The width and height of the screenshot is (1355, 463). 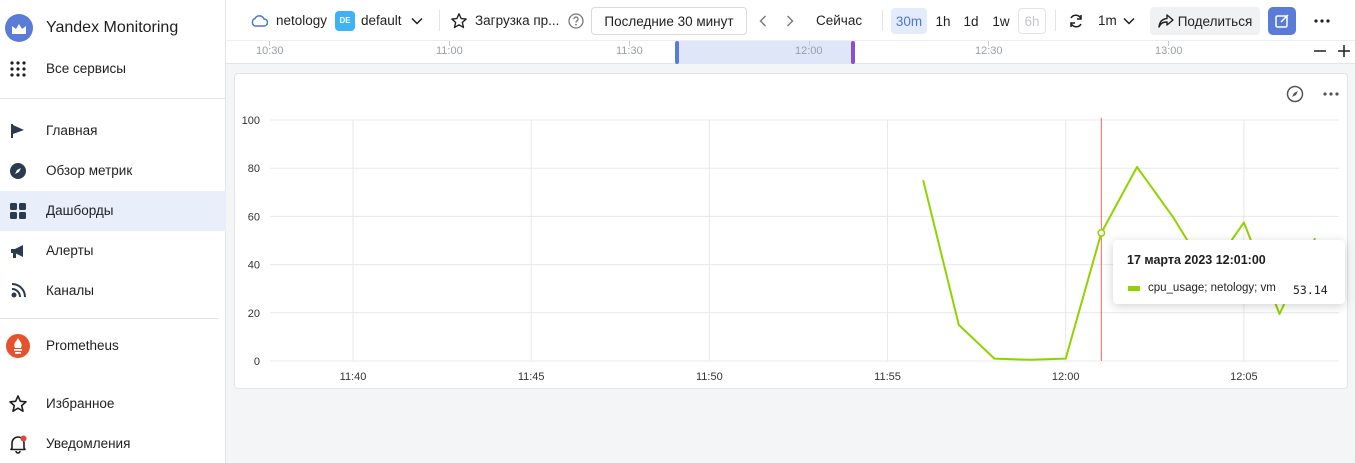 What do you see at coordinates (449, 51) in the screenshot?
I see `timeline-label: 11:00` at bounding box center [449, 51].